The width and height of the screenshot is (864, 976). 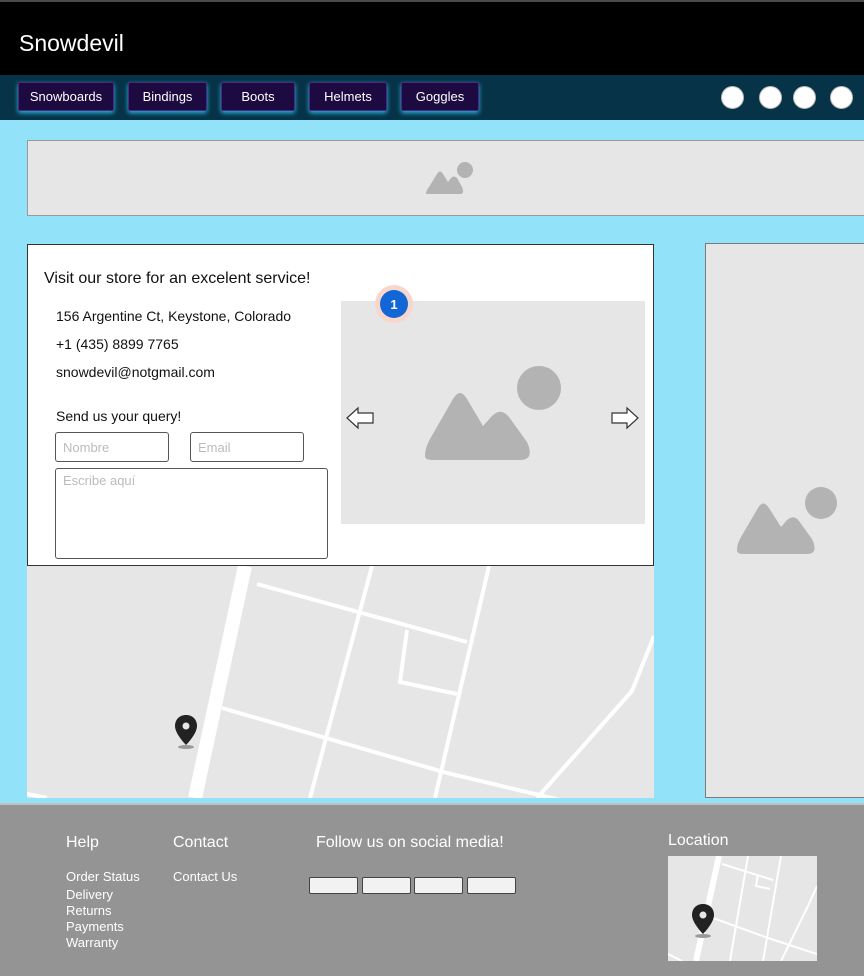 I want to click on store-phone: +1 (435) 8899 7765, so click(x=117, y=344).